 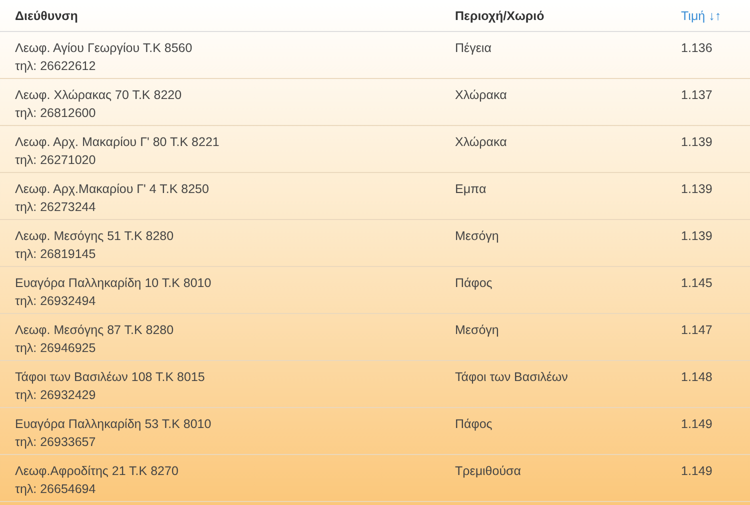 I want to click on address-text: Λεωφ. Αρχ.Μακαρίου Γ' 4 Τ.Κ 8250, so click(x=112, y=189).